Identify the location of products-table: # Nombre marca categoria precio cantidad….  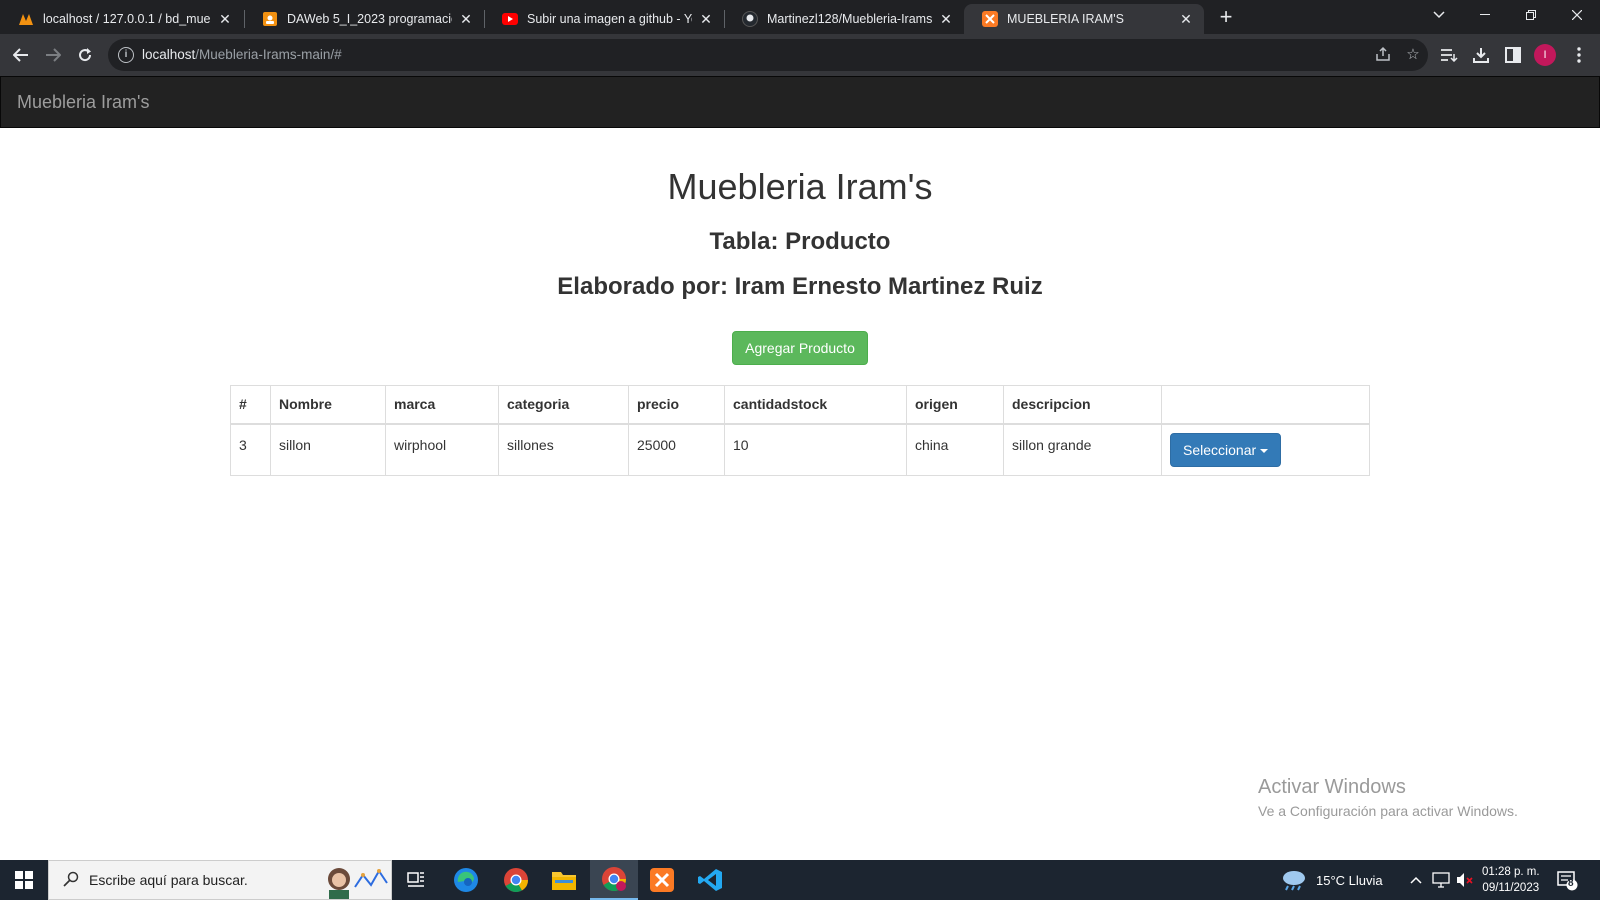
(800, 430).